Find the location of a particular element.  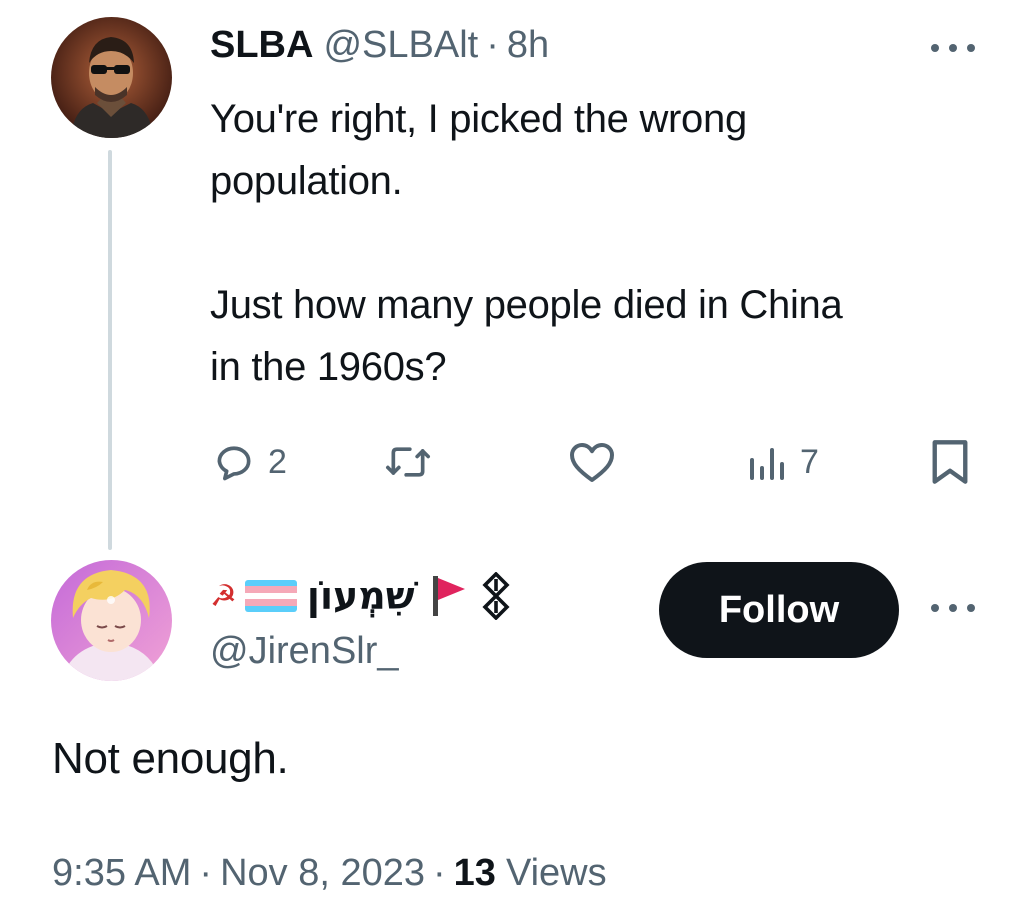

tweet-text: Not enough. is located at coordinates (170, 758).